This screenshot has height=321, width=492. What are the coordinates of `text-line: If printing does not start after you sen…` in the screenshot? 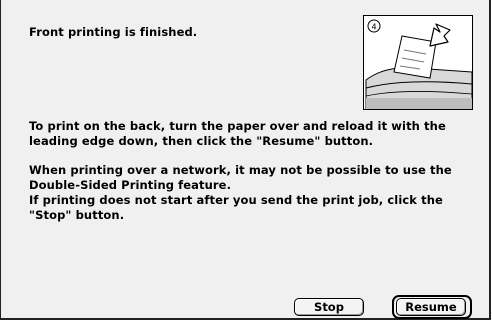 It's located at (236, 200).